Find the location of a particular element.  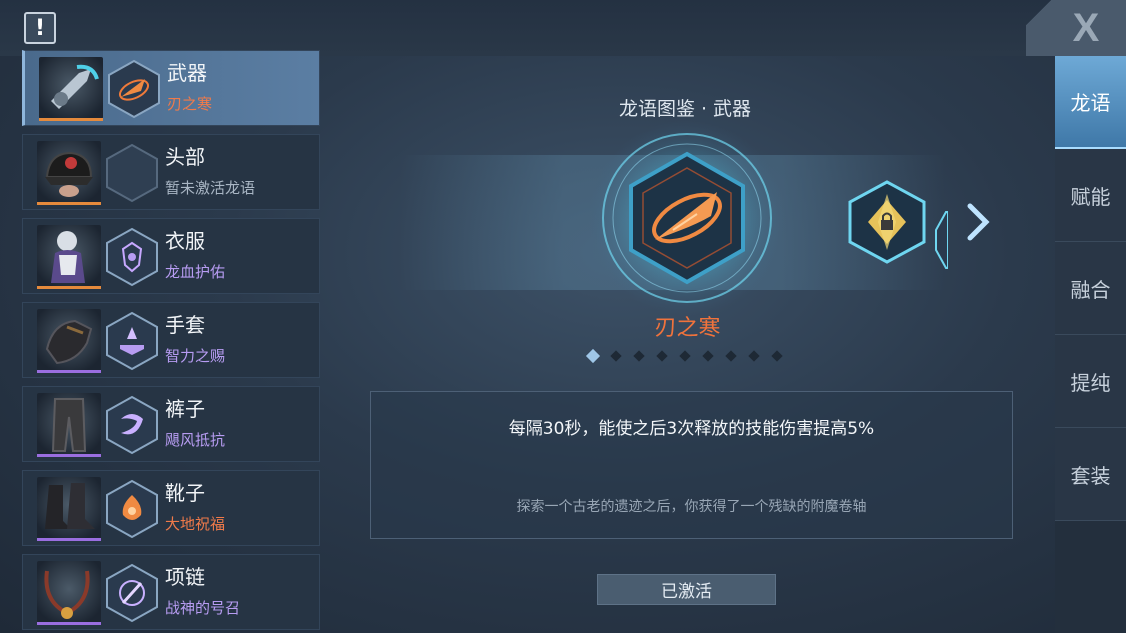

dragon-word-name: 大地祝福 is located at coordinates (195, 524).